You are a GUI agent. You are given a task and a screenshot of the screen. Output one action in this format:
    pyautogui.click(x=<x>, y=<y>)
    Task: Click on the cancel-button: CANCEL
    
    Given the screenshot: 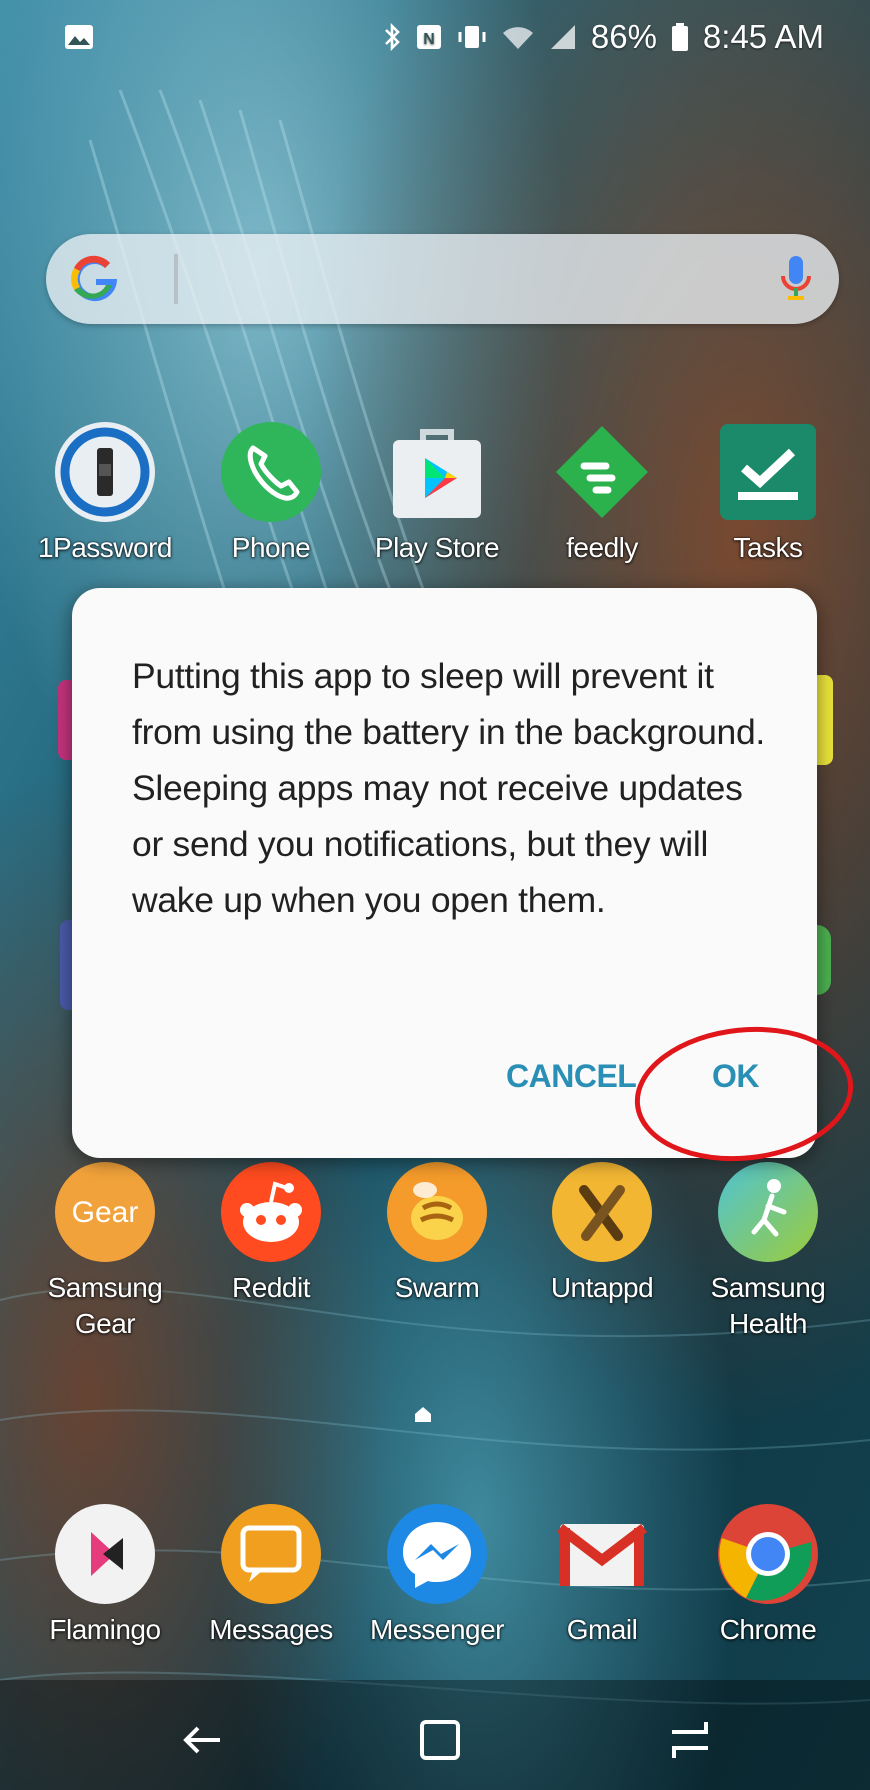 What is the action you would take?
    pyautogui.click(x=571, y=1076)
    